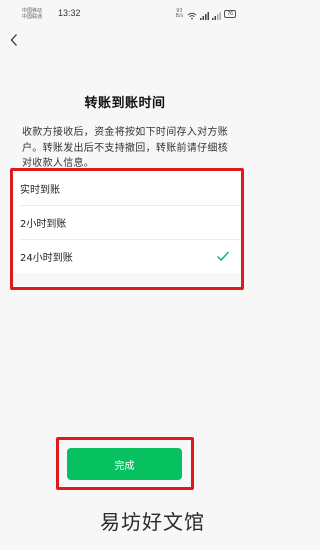 This screenshot has width=320, height=550. What do you see at coordinates (230, 14) in the screenshot?
I see `battery-indicator: 76` at bounding box center [230, 14].